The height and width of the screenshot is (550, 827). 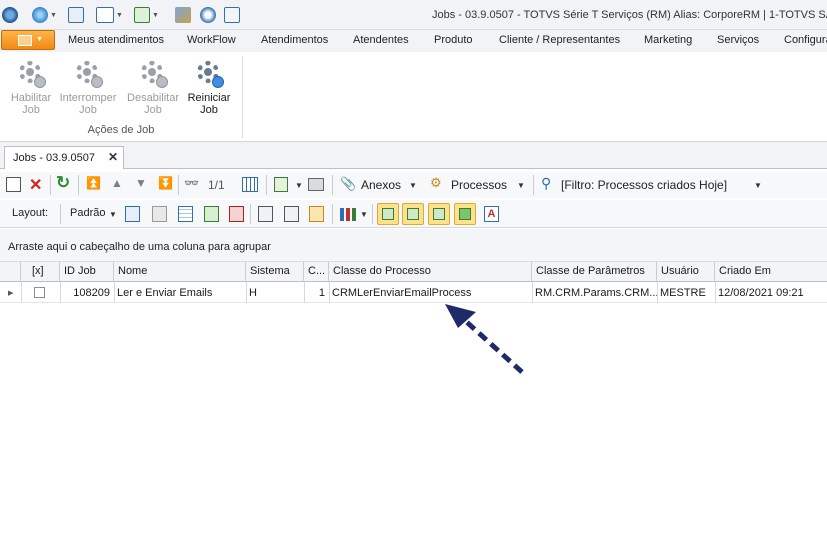 I want to click on layout-grid-icon, so click(x=185, y=214).